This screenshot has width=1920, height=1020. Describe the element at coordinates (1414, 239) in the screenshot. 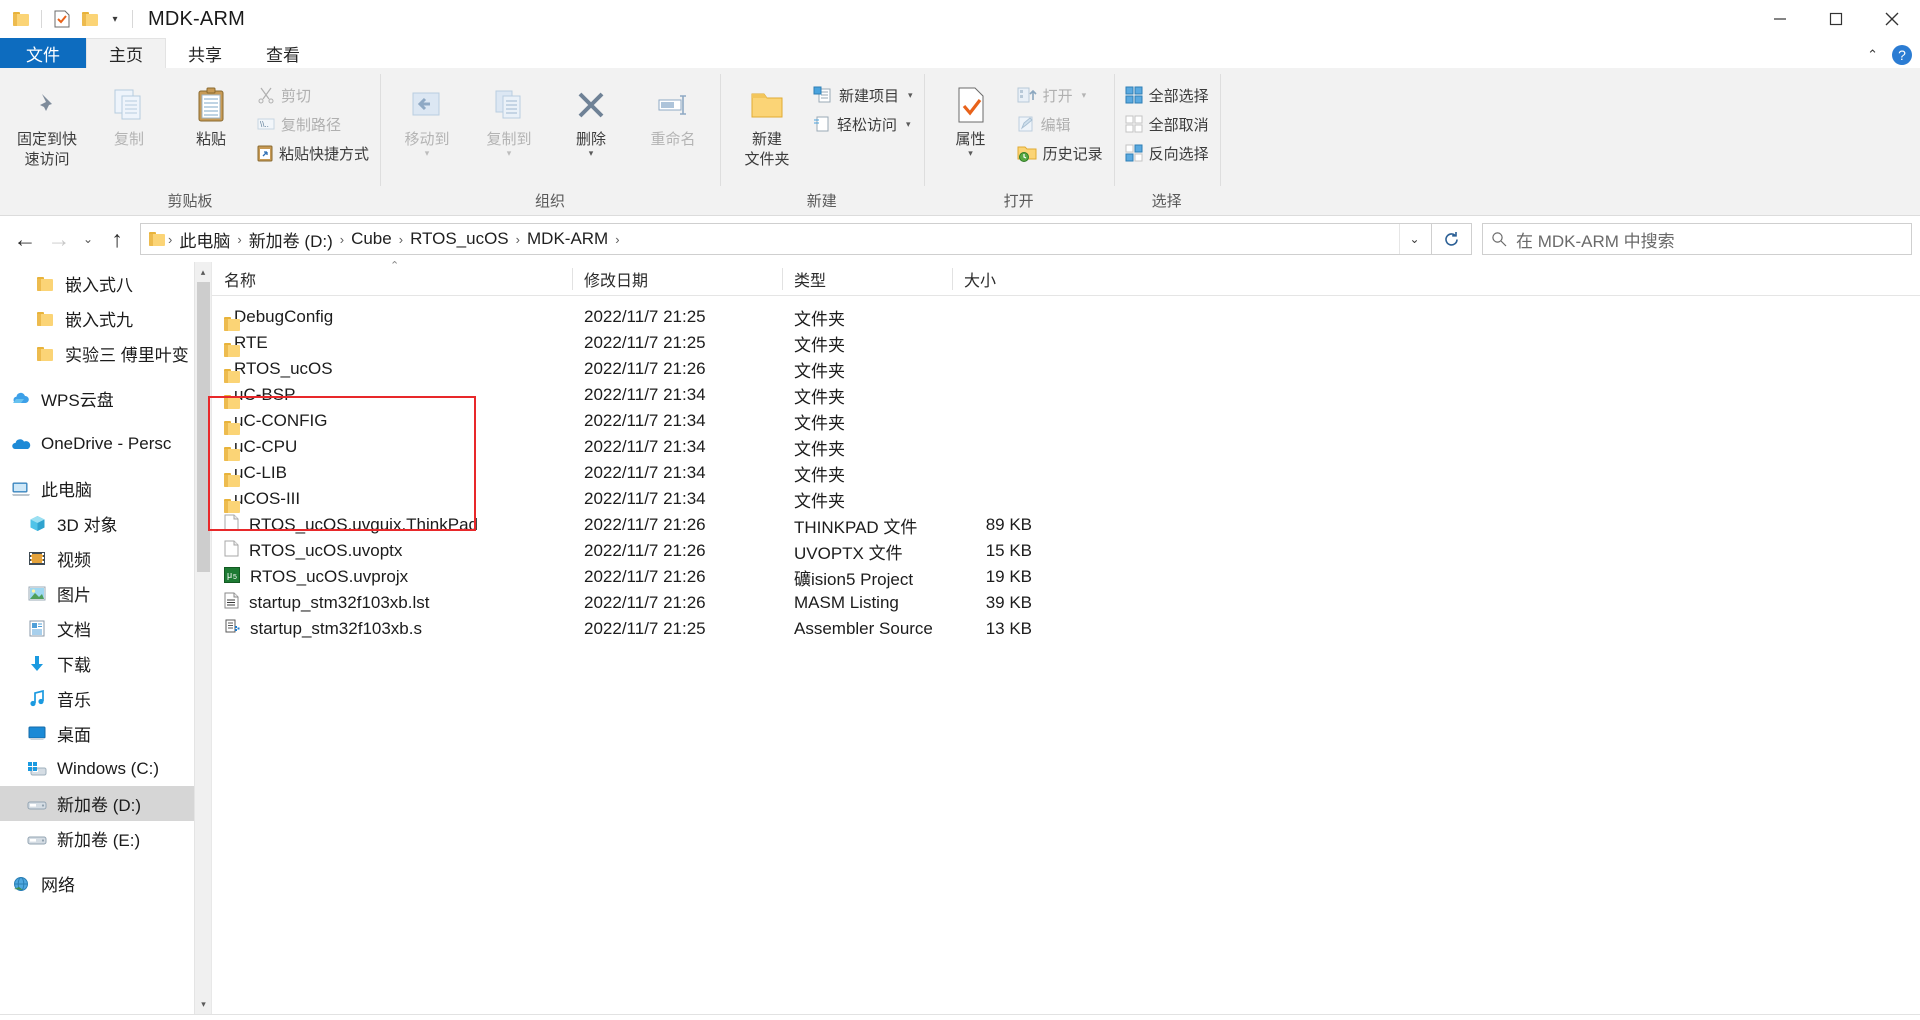

I see `address-dropdown-button: ⌄` at that location.